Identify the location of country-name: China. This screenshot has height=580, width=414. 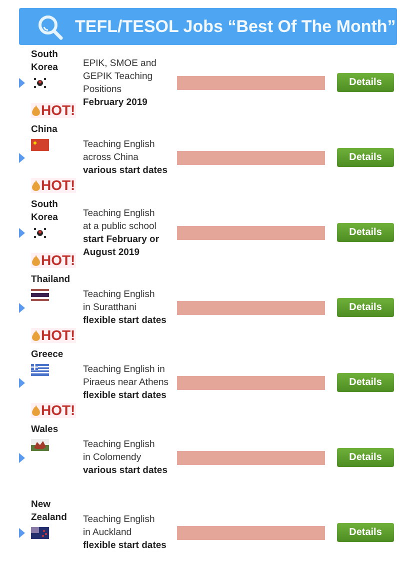
(44, 129).